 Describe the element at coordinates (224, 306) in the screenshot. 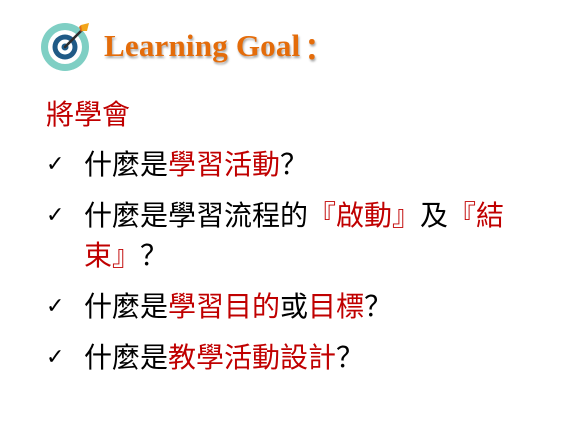

I see `highlighted-term: 學習目的` at that location.